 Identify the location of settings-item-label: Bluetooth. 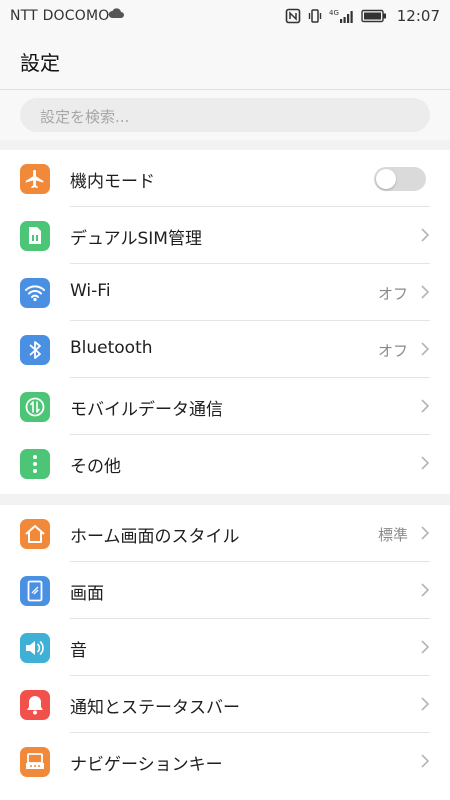
(111, 348).